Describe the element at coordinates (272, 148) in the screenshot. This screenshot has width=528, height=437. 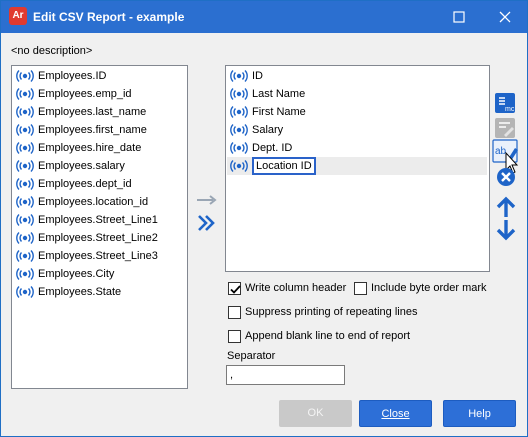
I see `list-item-label: Dept. ID` at that location.